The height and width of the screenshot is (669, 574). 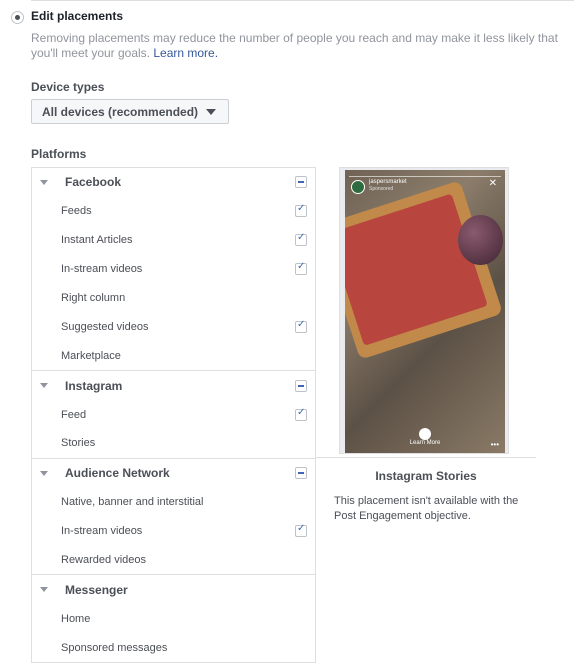 What do you see at coordinates (173, 443) in the screenshot?
I see `placement-item: Stories` at bounding box center [173, 443].